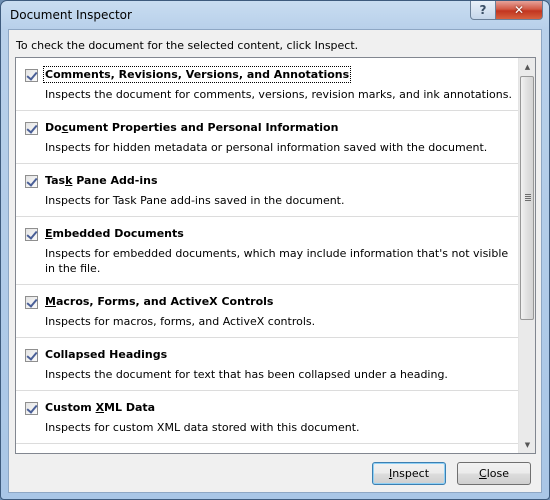 This screenshot has width=550, height=500. I want to click on option-label: Embedded Documents, so click(114, 233).